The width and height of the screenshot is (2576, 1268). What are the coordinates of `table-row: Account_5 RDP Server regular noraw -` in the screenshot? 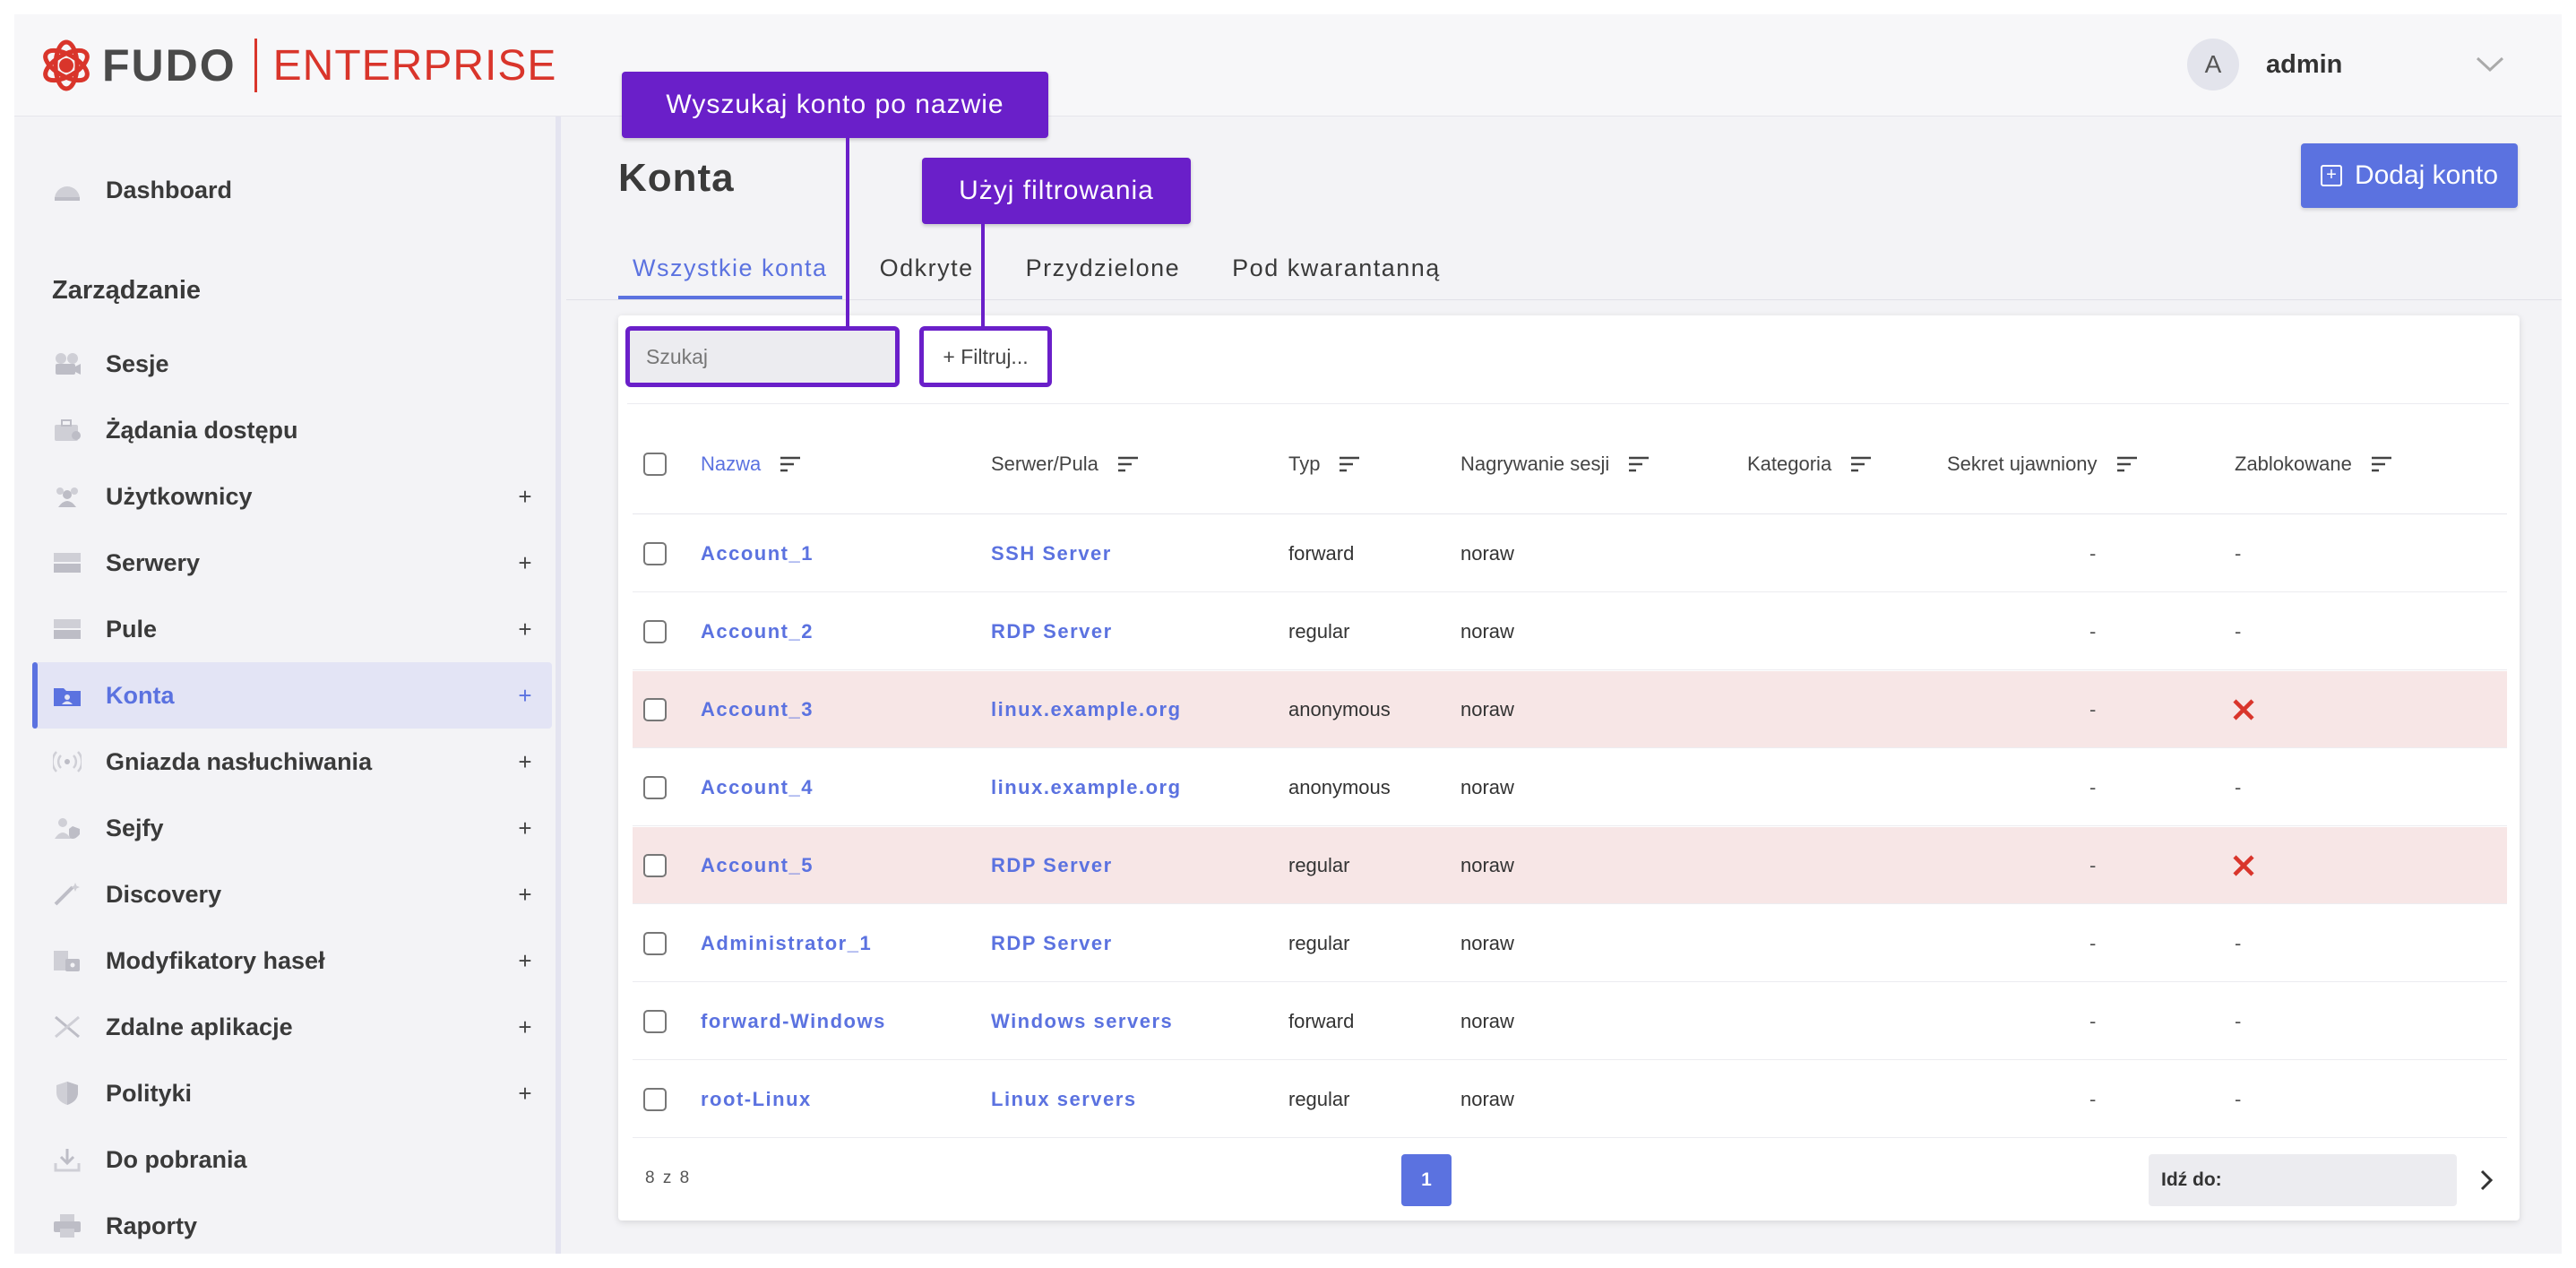 It's located at (1570, 865).